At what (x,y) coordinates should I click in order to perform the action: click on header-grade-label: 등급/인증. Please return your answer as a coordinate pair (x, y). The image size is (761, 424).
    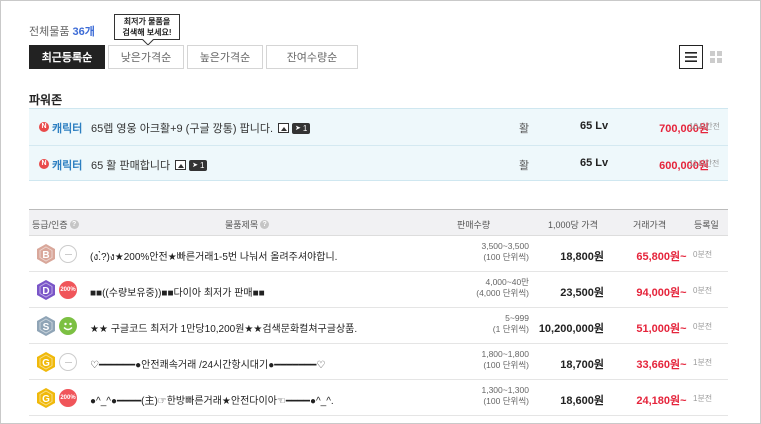
    Looking at the image, I should click on (50, 225).